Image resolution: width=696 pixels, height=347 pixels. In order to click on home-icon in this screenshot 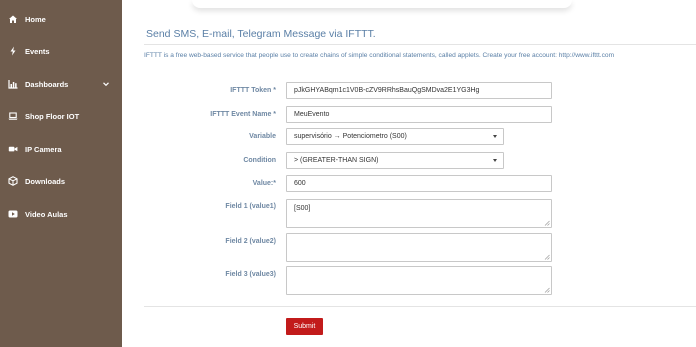, I will do `click(13, 19)`.